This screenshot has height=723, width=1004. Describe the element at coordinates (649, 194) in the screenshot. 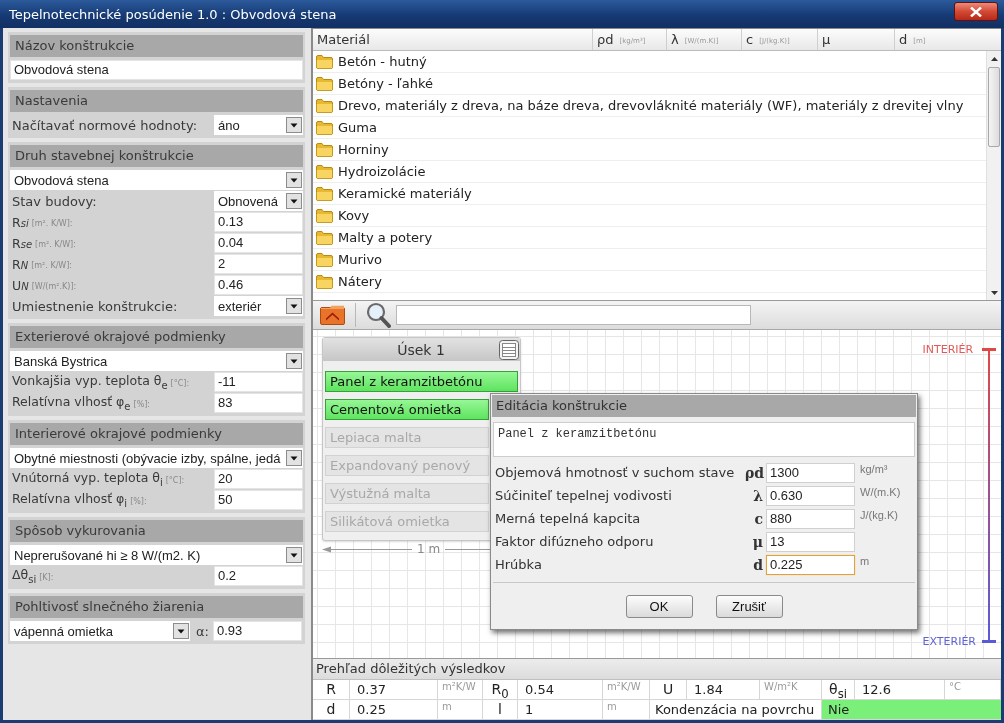

I see `material-row: Keramické materiály` at that location.